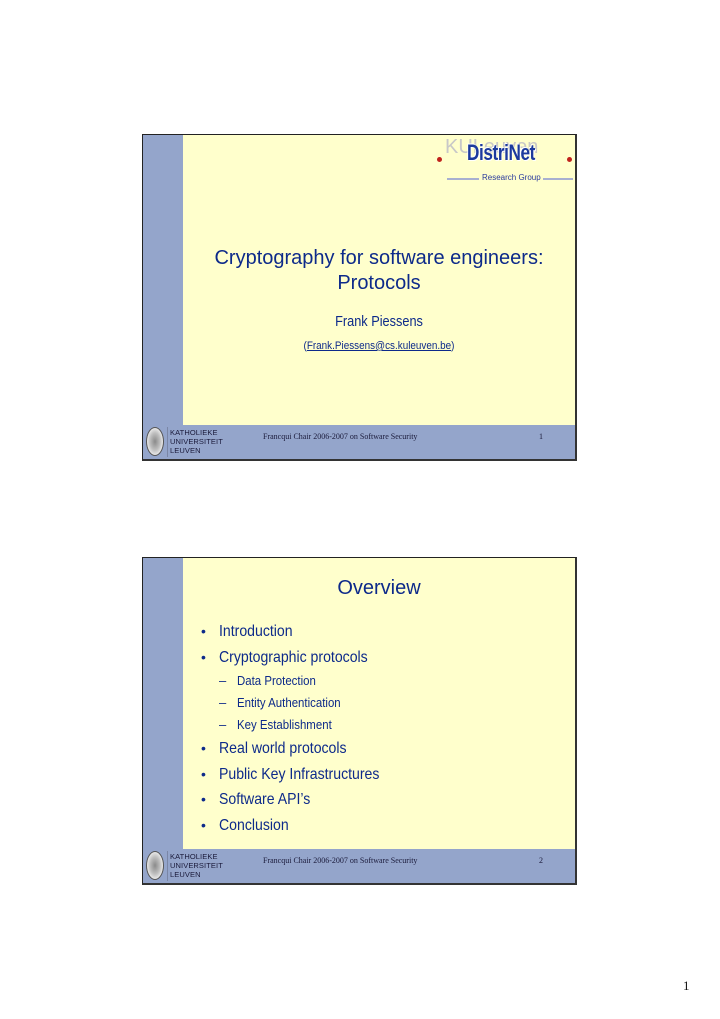  I want to click on logo-rule-right, so click(558, 179).